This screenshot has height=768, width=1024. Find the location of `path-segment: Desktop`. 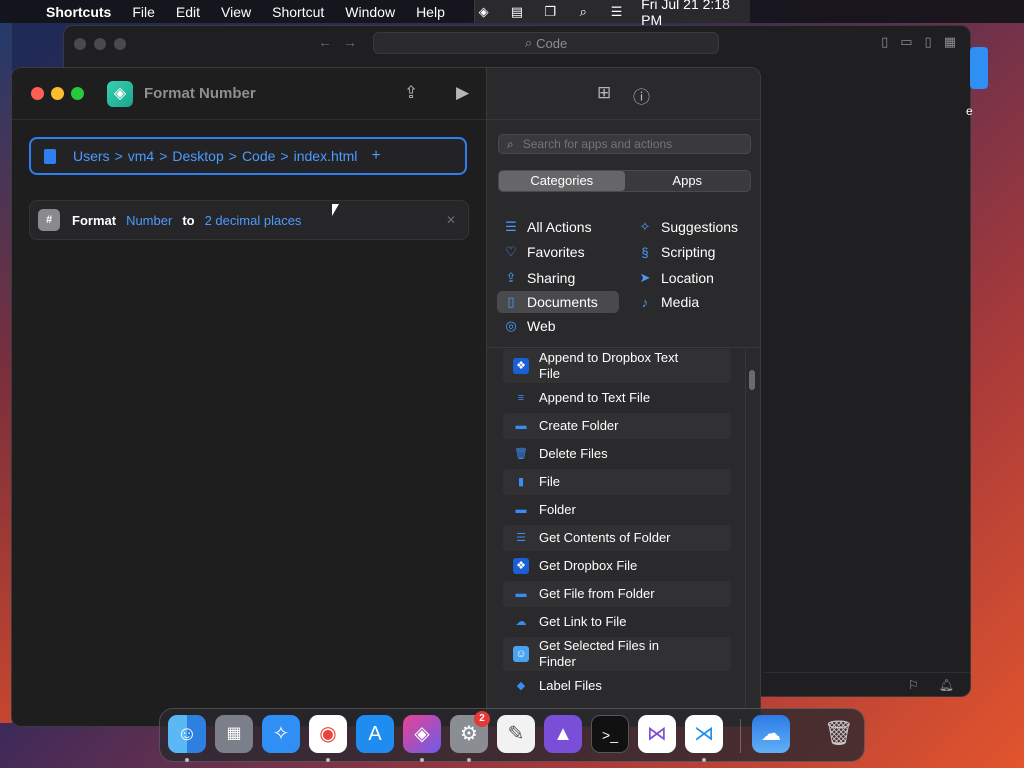

path-segment: Desktop is located at coordinates (197, 156).